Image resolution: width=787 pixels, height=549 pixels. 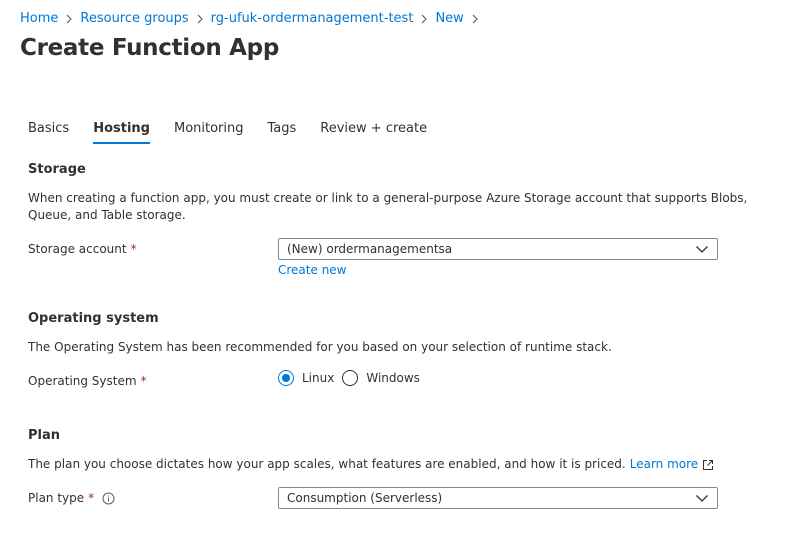 I want to click on plan-type-label-text: Plan type, so click(x=56, y=498).